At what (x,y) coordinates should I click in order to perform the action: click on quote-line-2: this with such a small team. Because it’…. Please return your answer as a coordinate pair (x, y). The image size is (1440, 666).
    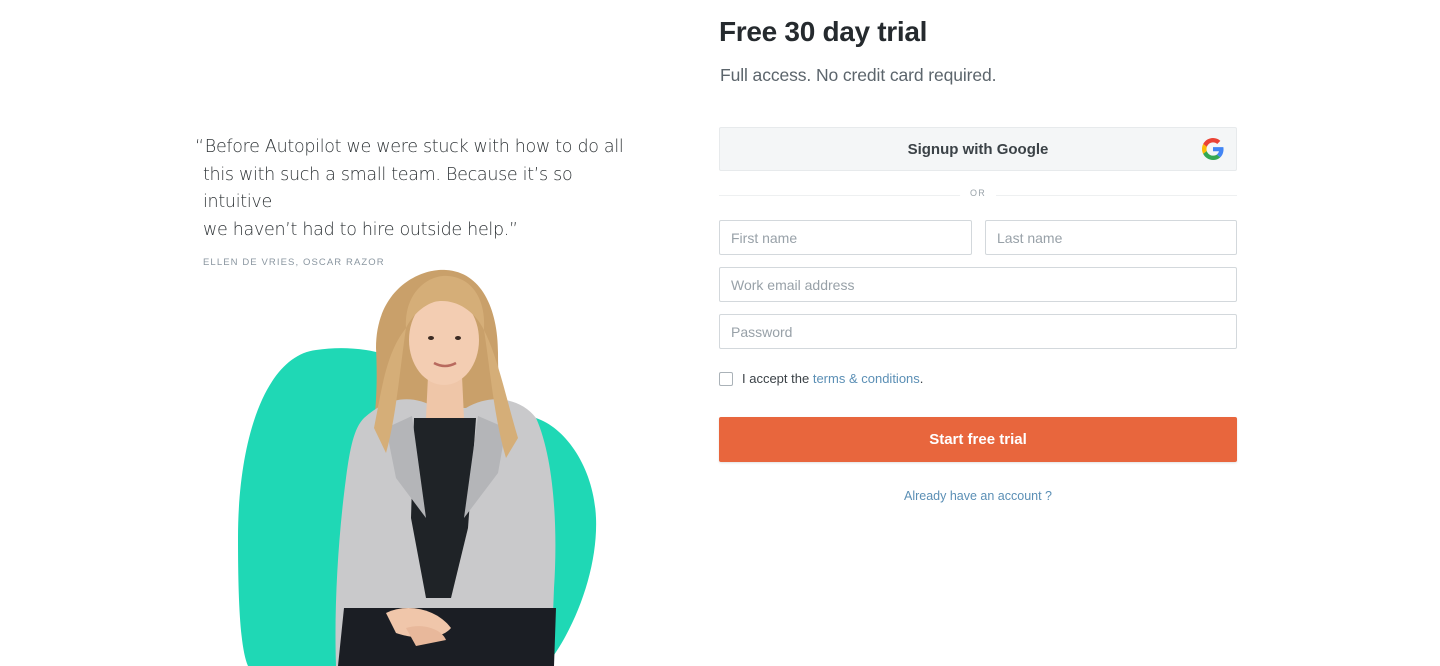
    Looking at the image, I should click on (388, 188).